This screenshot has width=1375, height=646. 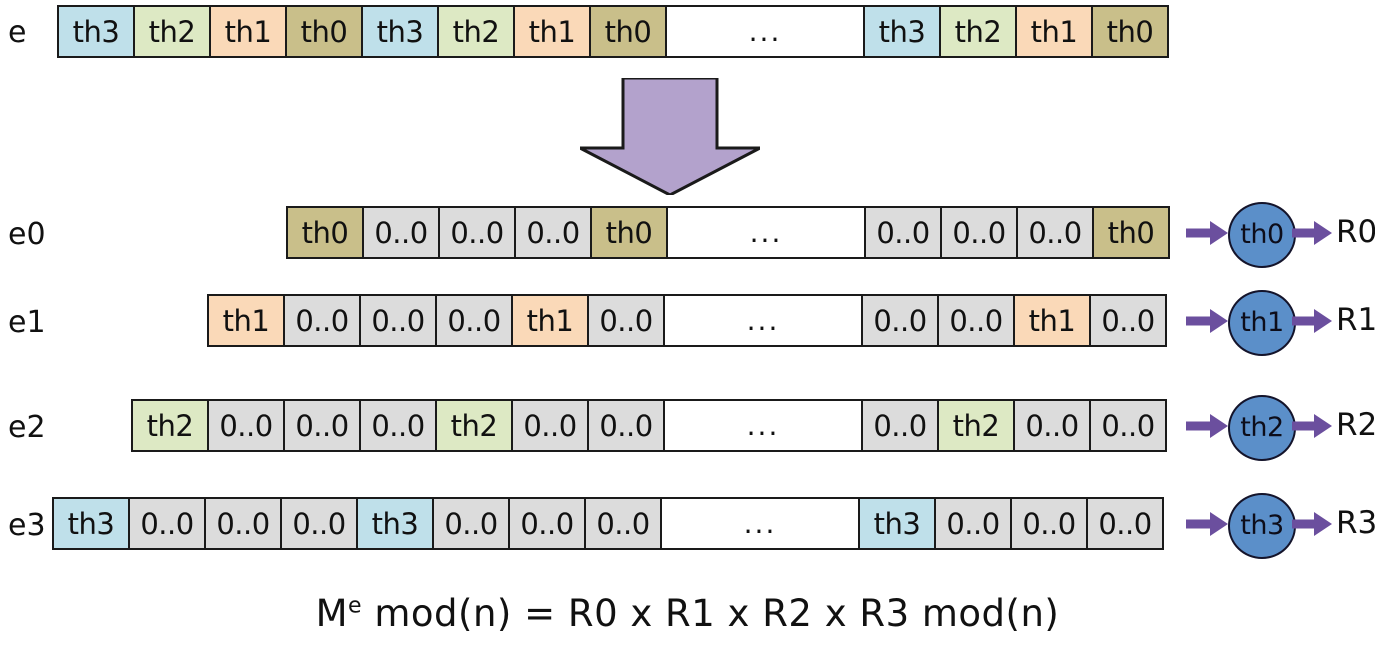 What do you see at coordinates (17, 32) in the screenshot?
I see `row-label-e: e` at bounding box center [17, 32].